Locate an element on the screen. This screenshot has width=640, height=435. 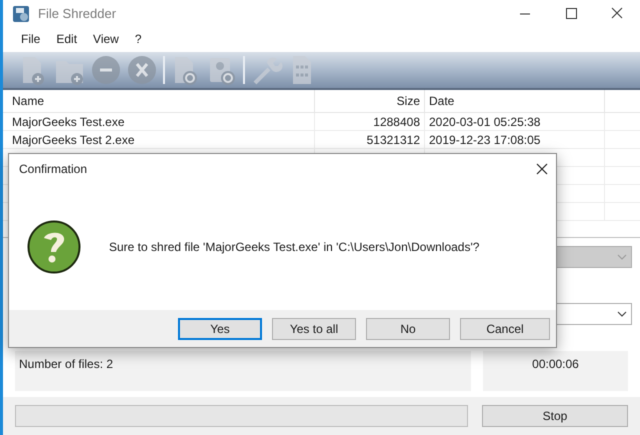
table-cell: 51321312 is located at coordinates (370, 139).